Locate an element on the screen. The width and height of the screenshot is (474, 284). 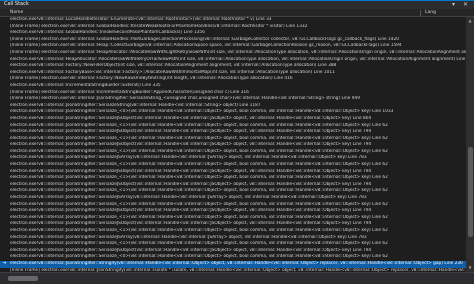
column-lang-header: Lang is located at coordinates (430, 13).